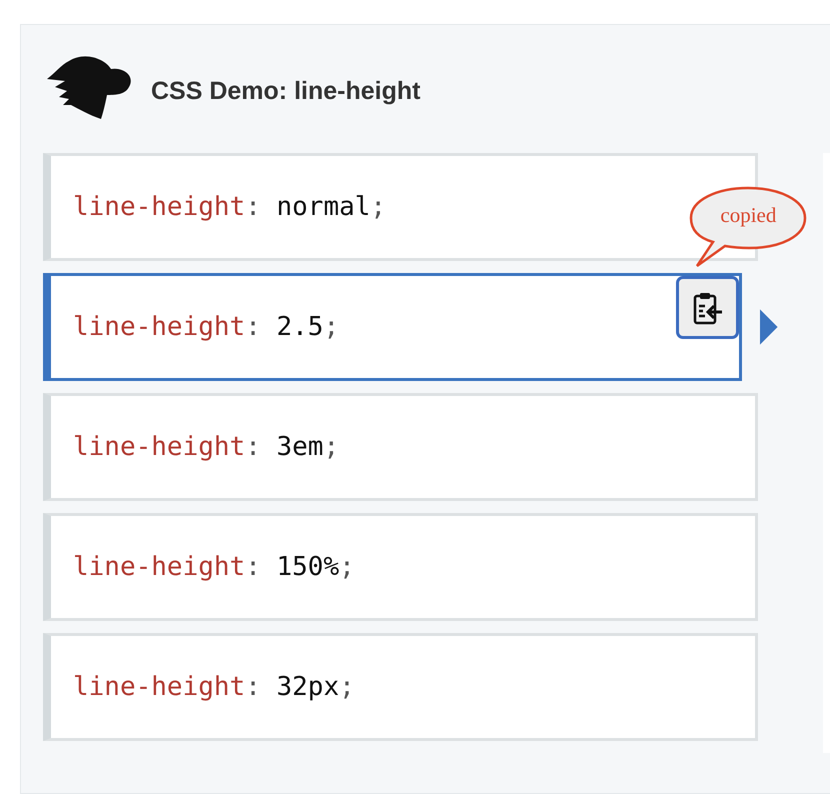  Describe the element at coordinates (89, 88) in the screenshot. I see `dinosaur-logo-icon` at that location.